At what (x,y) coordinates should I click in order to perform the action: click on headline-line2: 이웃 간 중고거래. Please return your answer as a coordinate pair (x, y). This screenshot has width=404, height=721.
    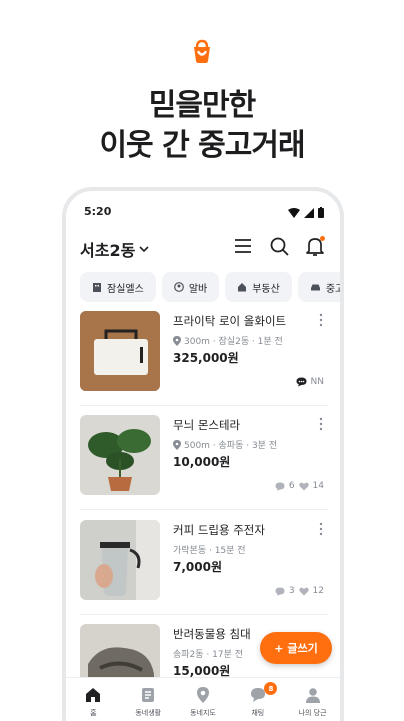
    Looking at the image, I should click on (202, 145).